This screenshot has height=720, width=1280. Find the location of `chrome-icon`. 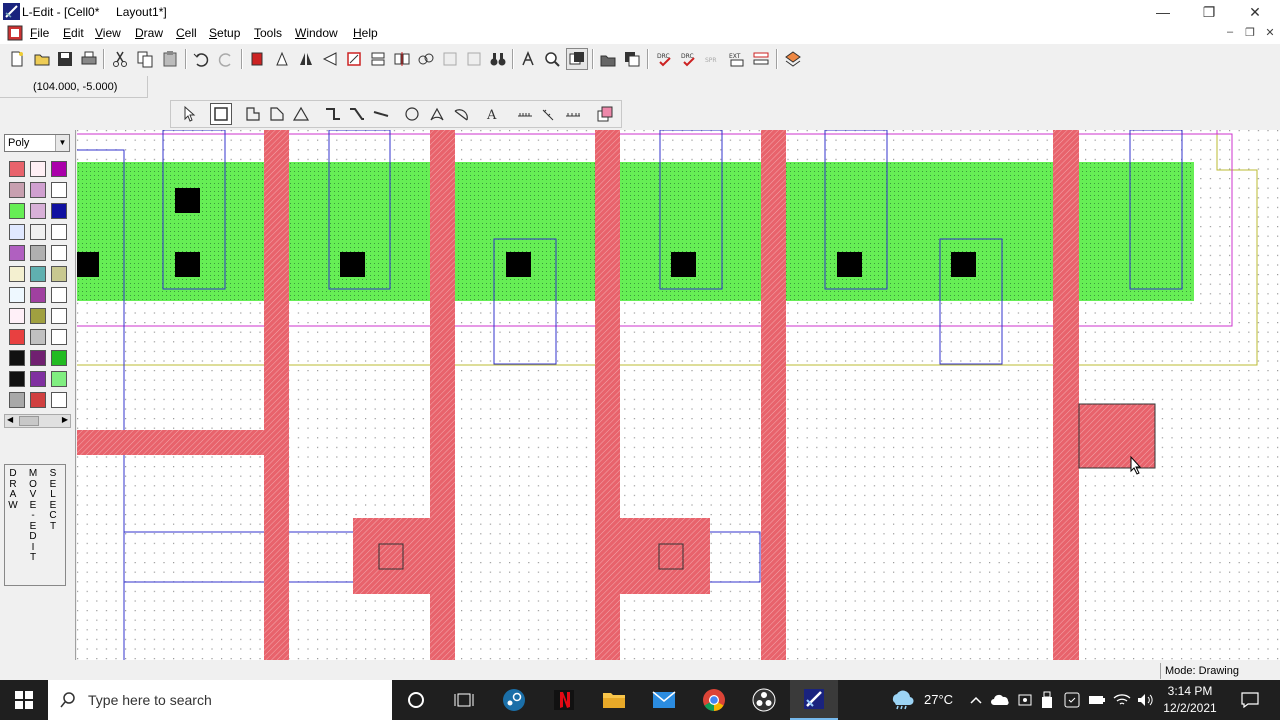

chrome-icon is located at coordinates (714, 700).